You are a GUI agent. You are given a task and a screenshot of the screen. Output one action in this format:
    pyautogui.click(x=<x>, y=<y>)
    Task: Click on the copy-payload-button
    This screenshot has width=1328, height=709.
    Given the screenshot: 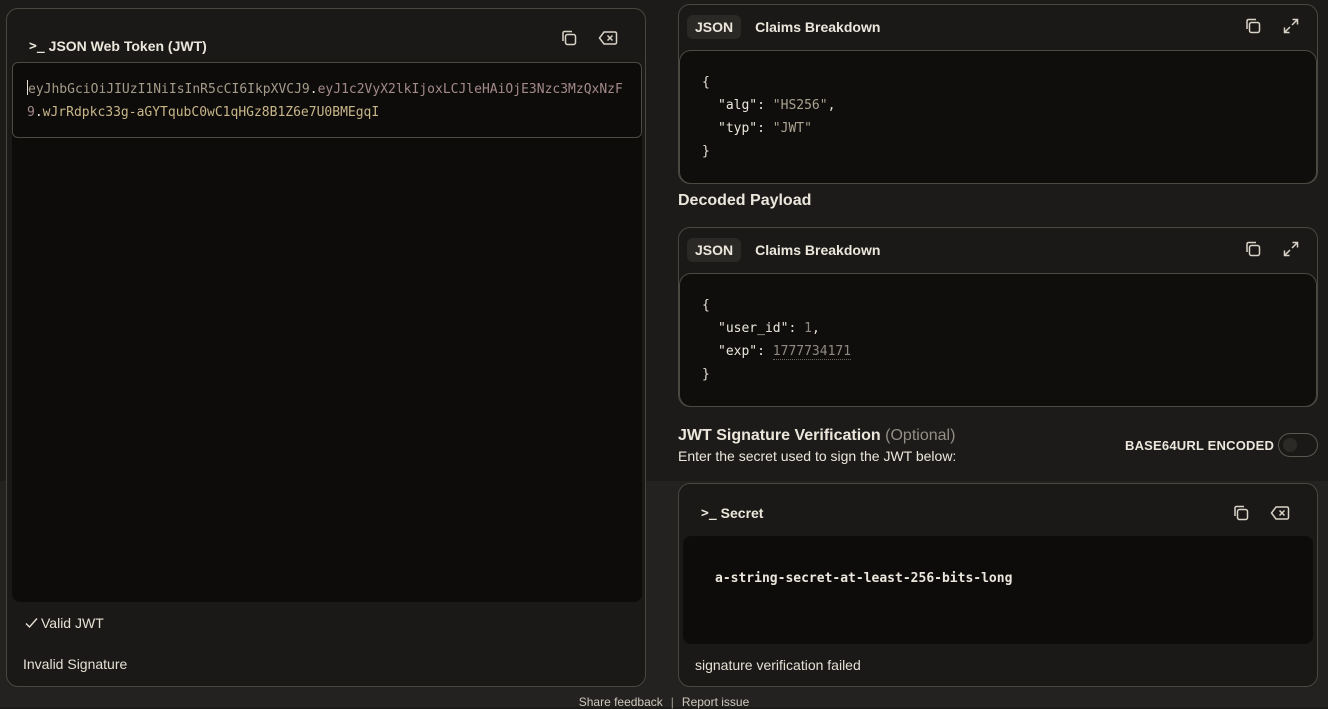 What is the action you would take?
    pyautogui.click(x=1253, y=249)
    